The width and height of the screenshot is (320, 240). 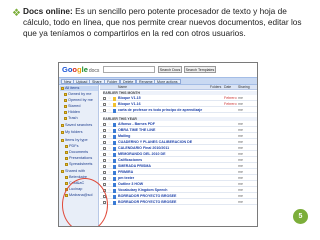 I want to click on column-date: Date, so click(x=227, y=87).